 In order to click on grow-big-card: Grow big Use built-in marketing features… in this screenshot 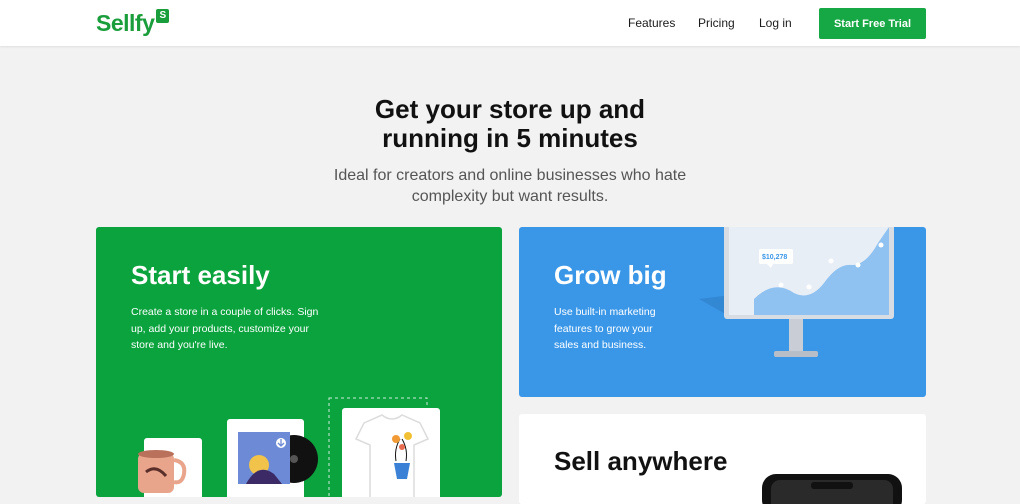, I will do `click(722, 312)`.